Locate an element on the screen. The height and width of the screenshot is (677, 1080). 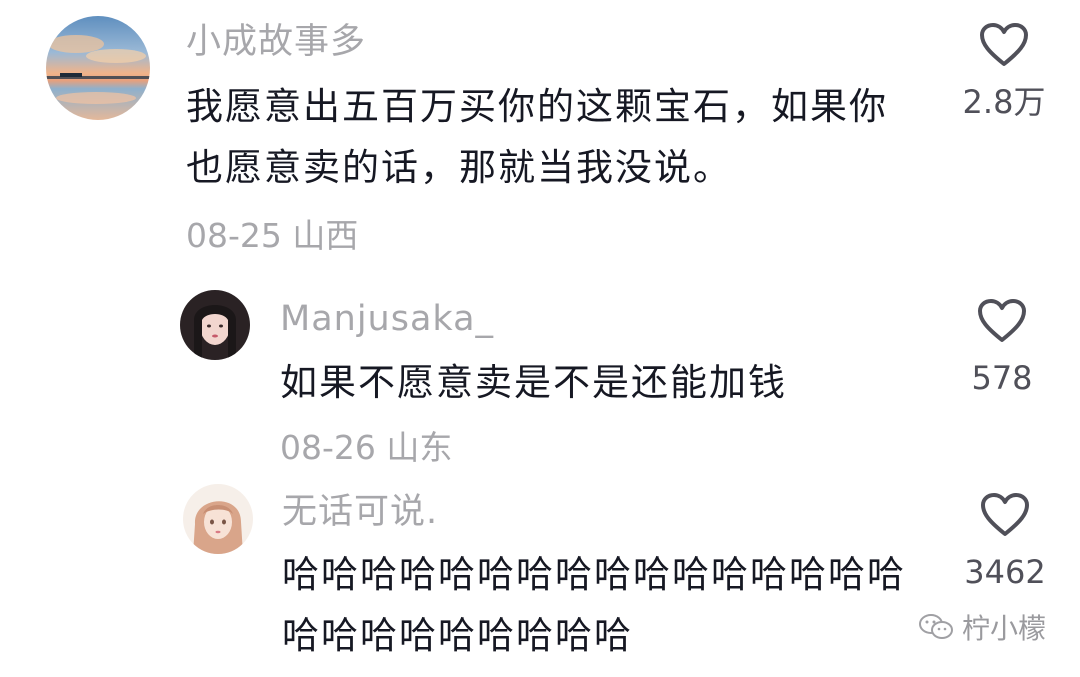
reply-location: 山东 is located at coordinates (419, 447).